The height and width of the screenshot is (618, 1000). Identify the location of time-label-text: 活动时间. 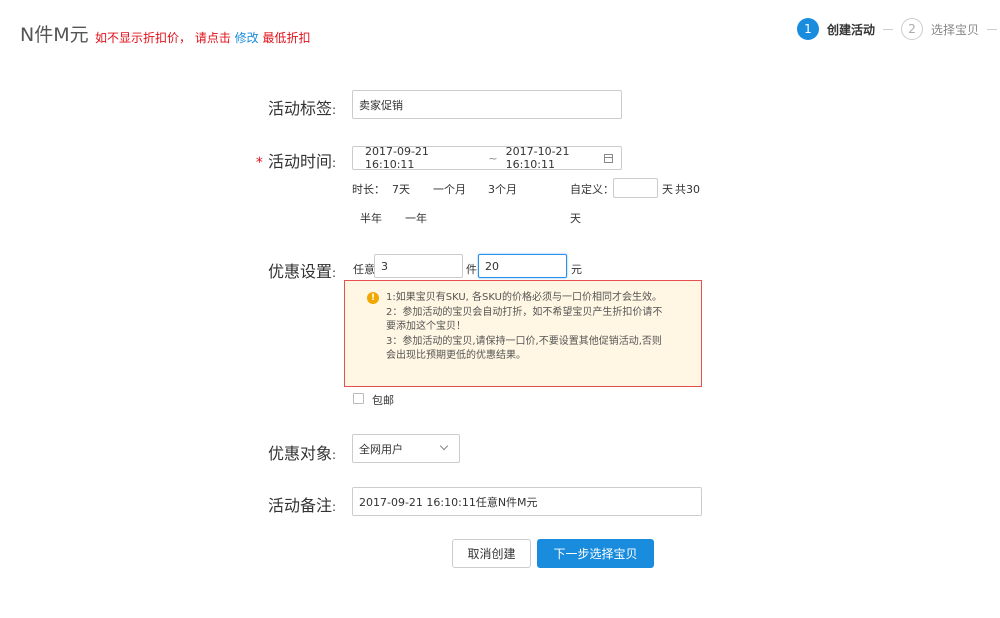
(299, 161).